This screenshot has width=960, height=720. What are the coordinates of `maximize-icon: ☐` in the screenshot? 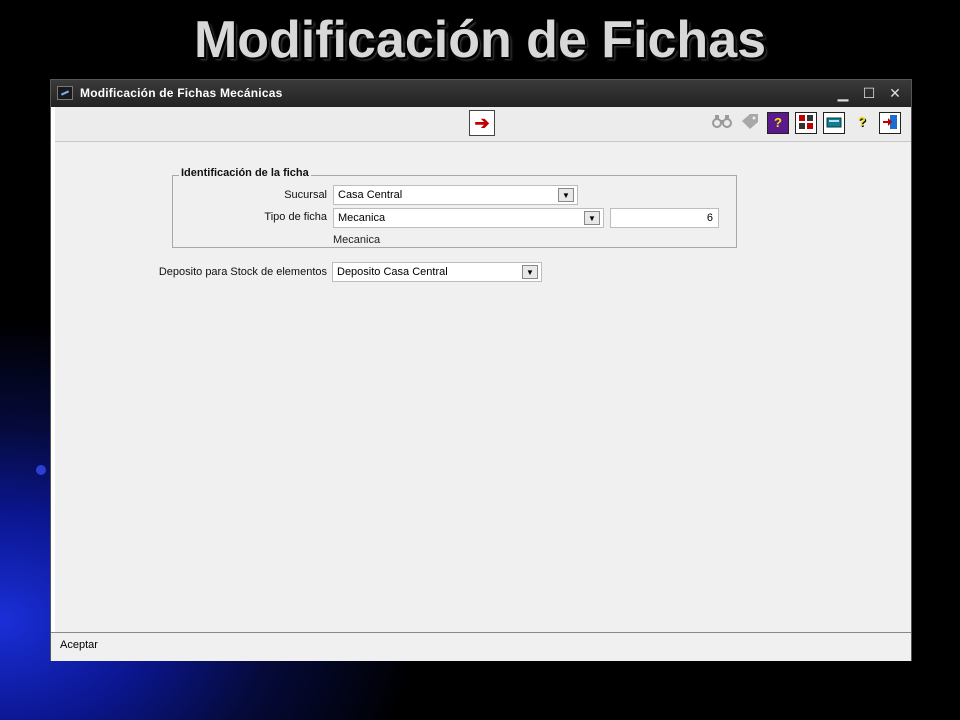 It's located at (869, 93).